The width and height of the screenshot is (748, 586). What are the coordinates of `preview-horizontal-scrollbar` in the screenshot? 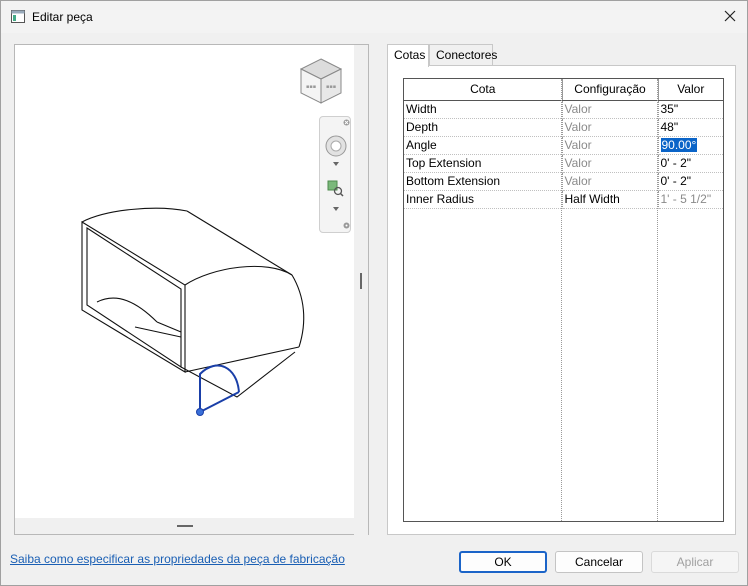 It's located at (185, 526).